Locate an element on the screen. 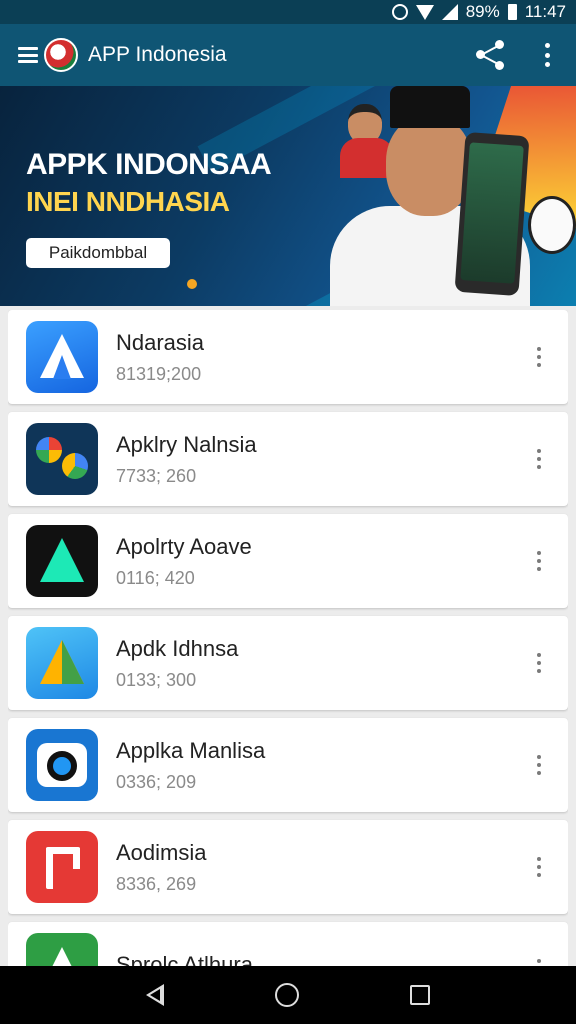  clock: 11:47 is located at coordinates (545, 11).